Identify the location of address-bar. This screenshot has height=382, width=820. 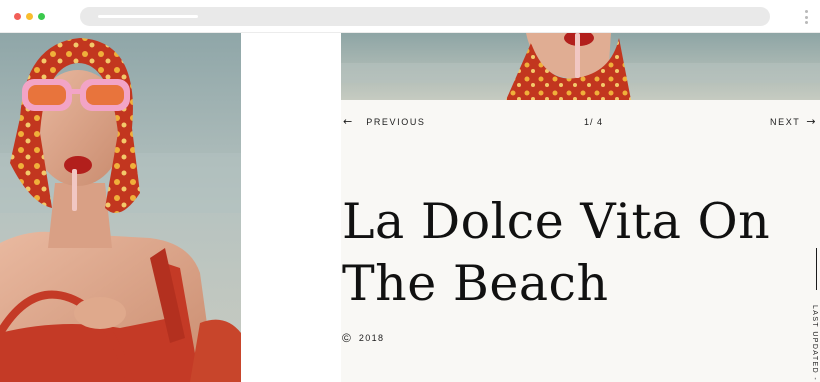
(425, 16).